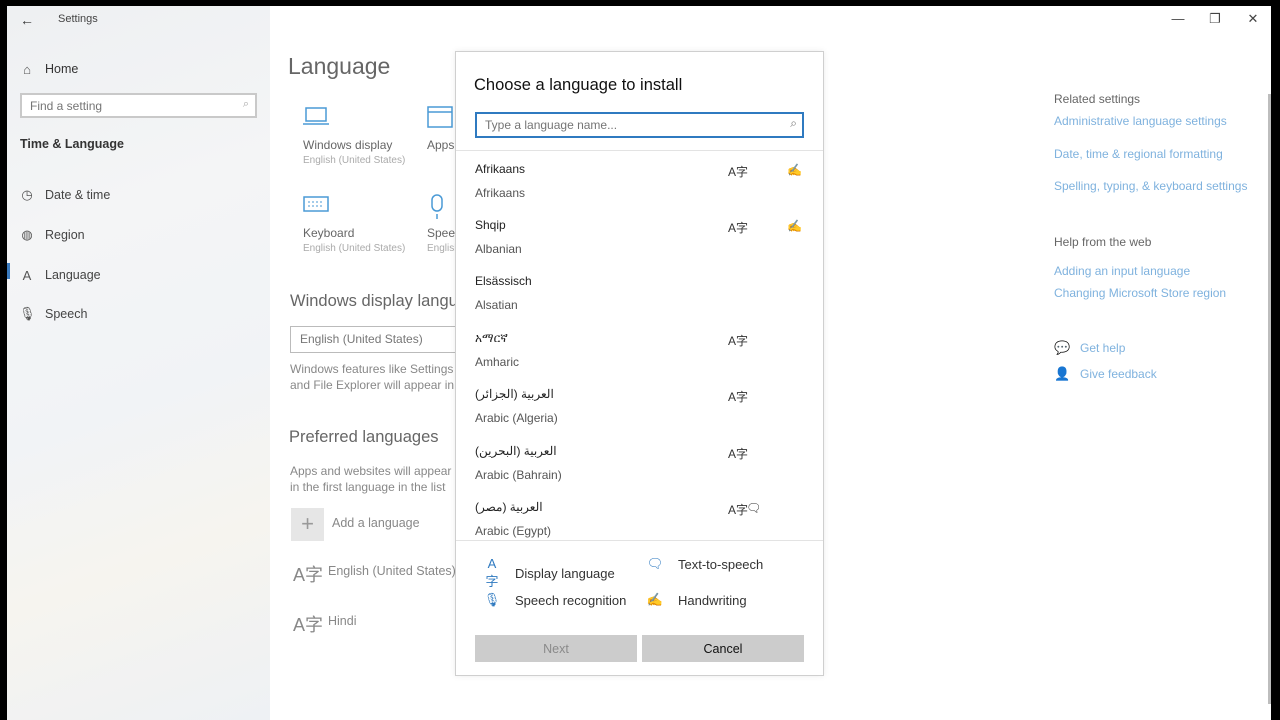 This screenshot has height=720, width=1280. I want to click on add-language-button: + Add a language, so click(355, 524).